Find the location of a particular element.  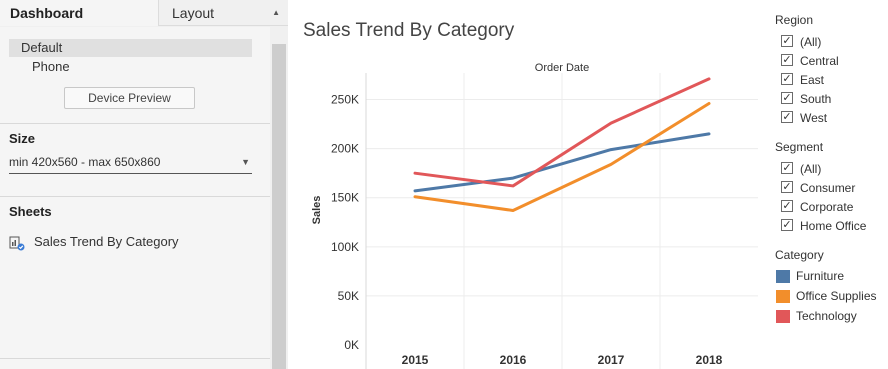

x-tick-label: 2018 is located at coordinates (709, 360).